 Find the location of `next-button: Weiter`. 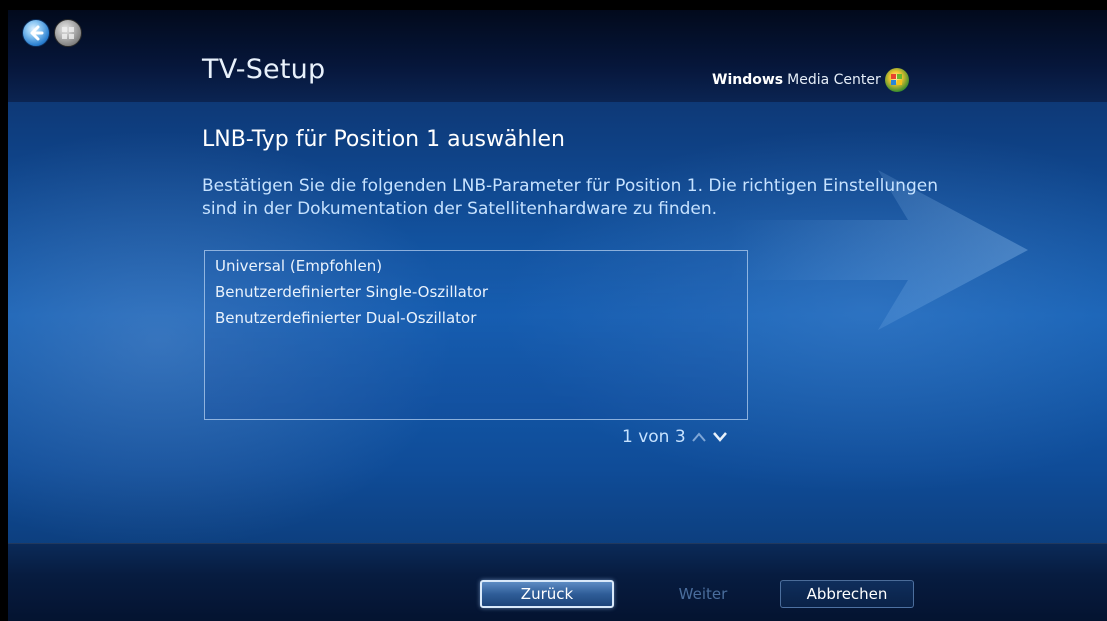

next-button: Weiter is located at coordinates (703, 594).